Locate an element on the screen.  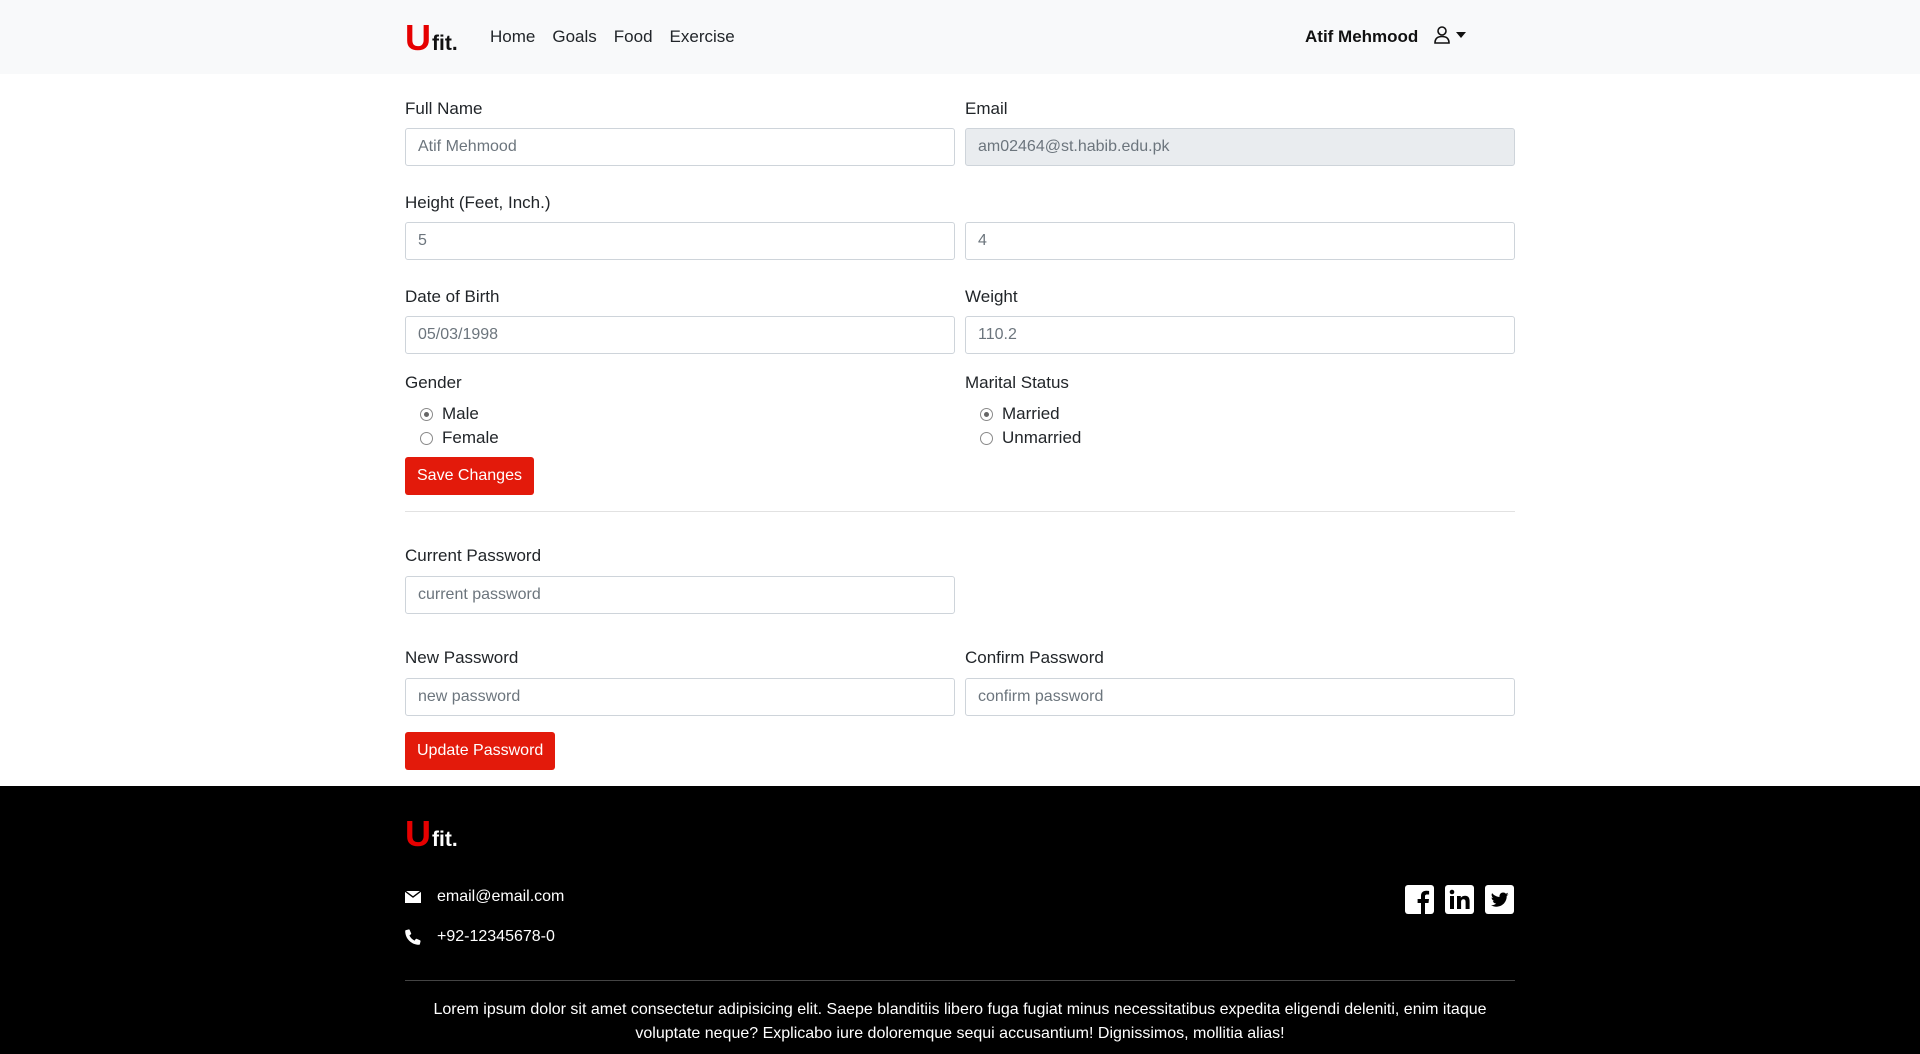
gender-option-label: Female is located at coordinates (470, 437).